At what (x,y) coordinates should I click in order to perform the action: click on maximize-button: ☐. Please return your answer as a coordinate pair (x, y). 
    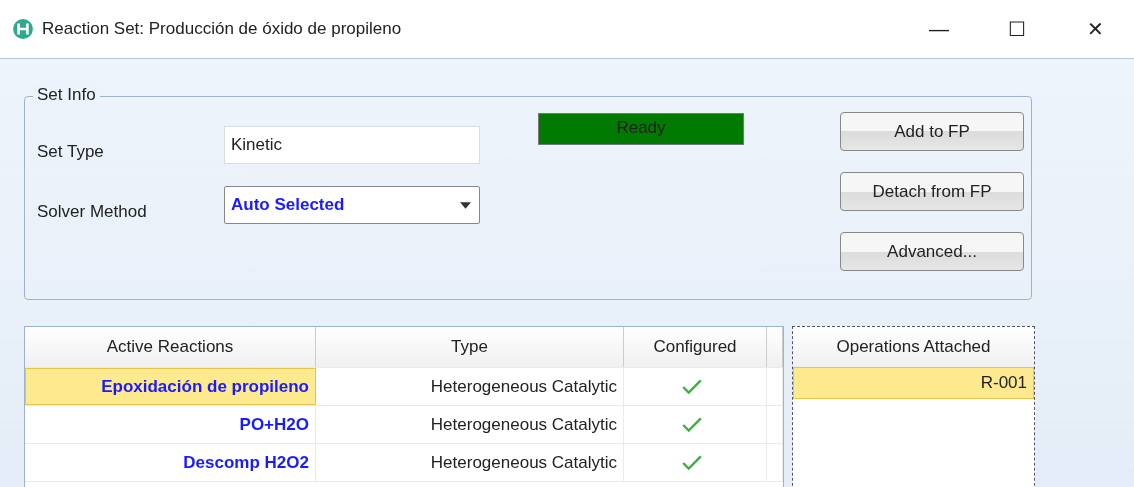
    Looking at the image, I should click on (1017, 29).